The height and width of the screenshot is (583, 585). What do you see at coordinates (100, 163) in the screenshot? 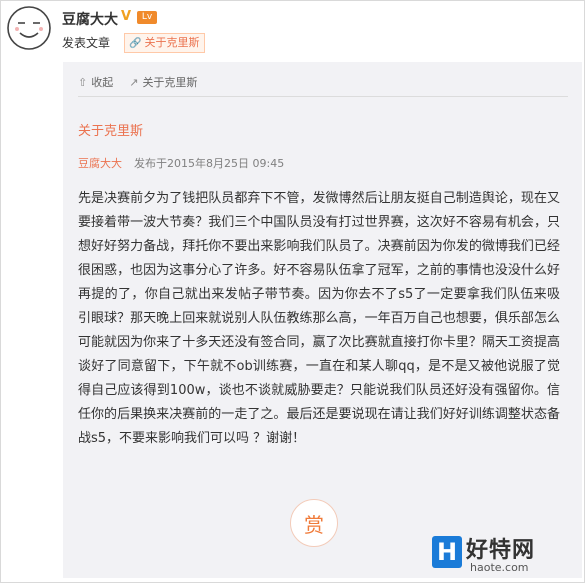
I see `article-author: 豆腐大大` at bounding box center [100, 163].